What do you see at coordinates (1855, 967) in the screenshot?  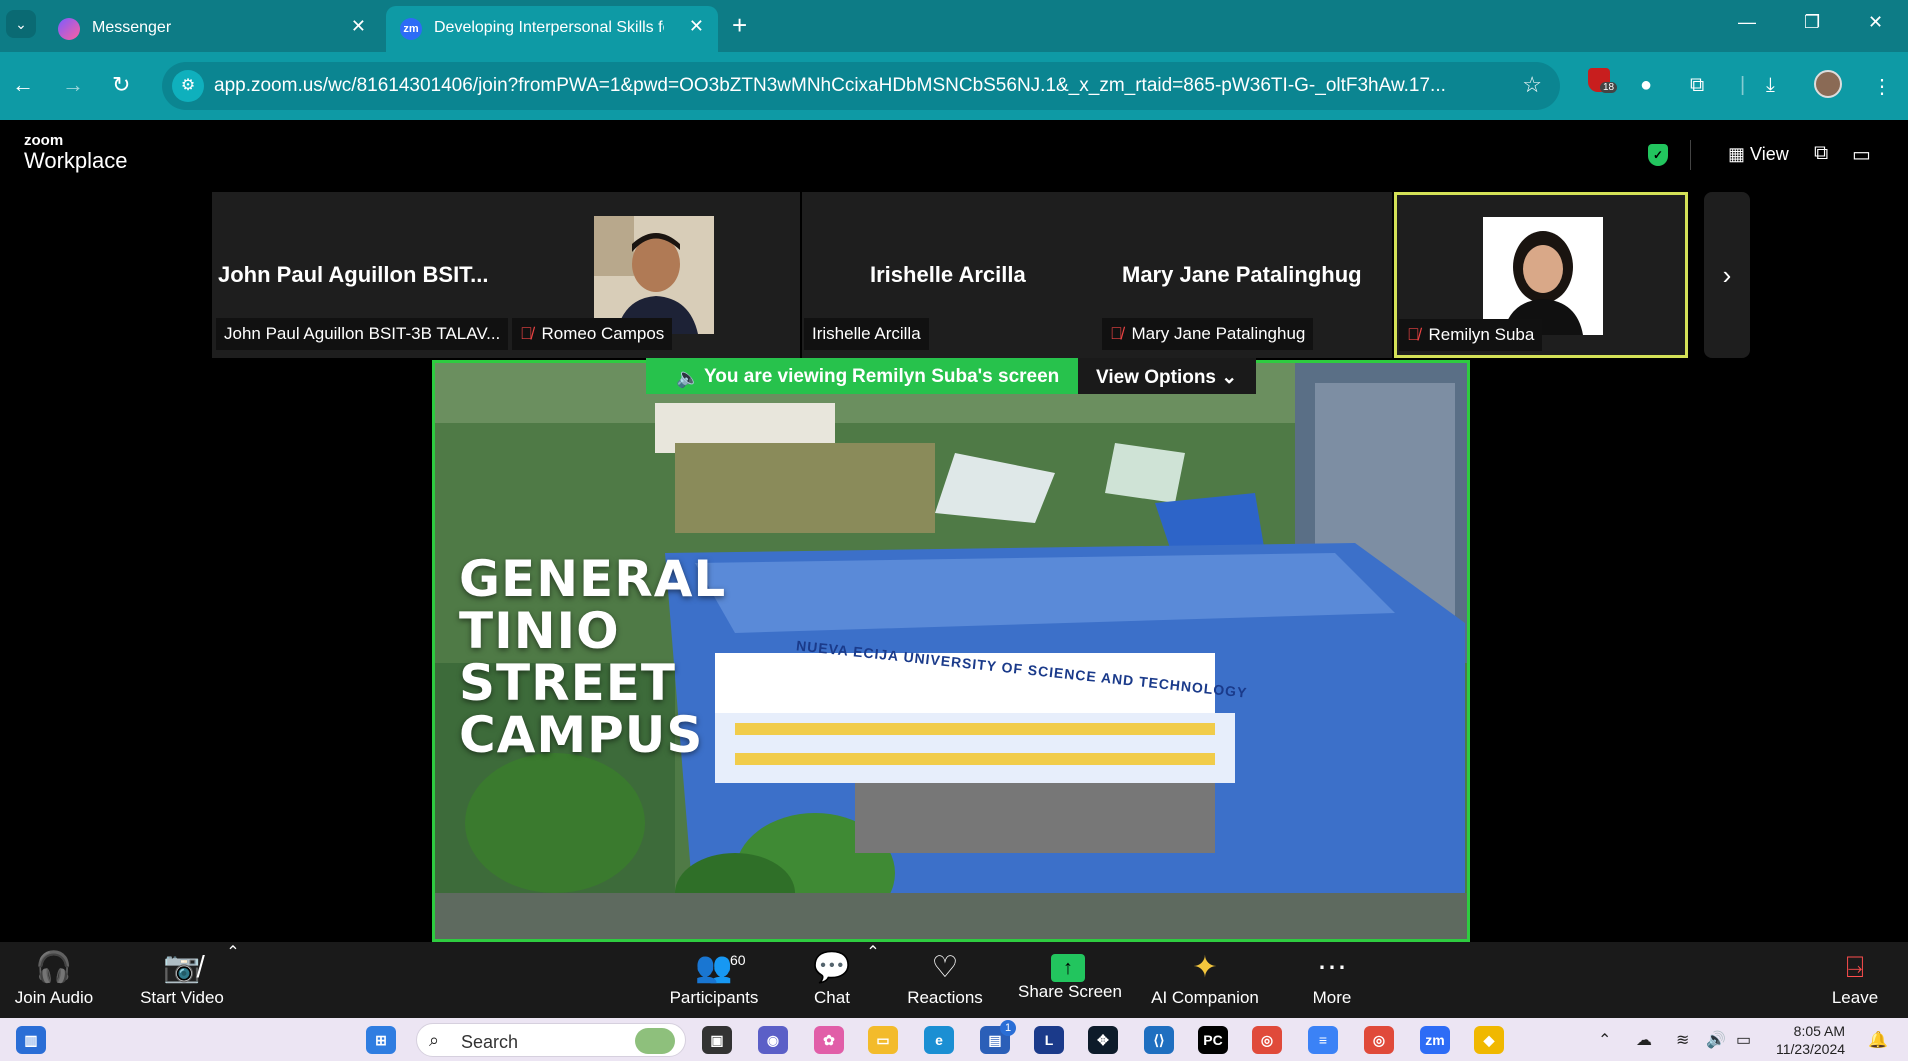 I see `leave-icon: ⍈` at bounding box center [1855, 967].